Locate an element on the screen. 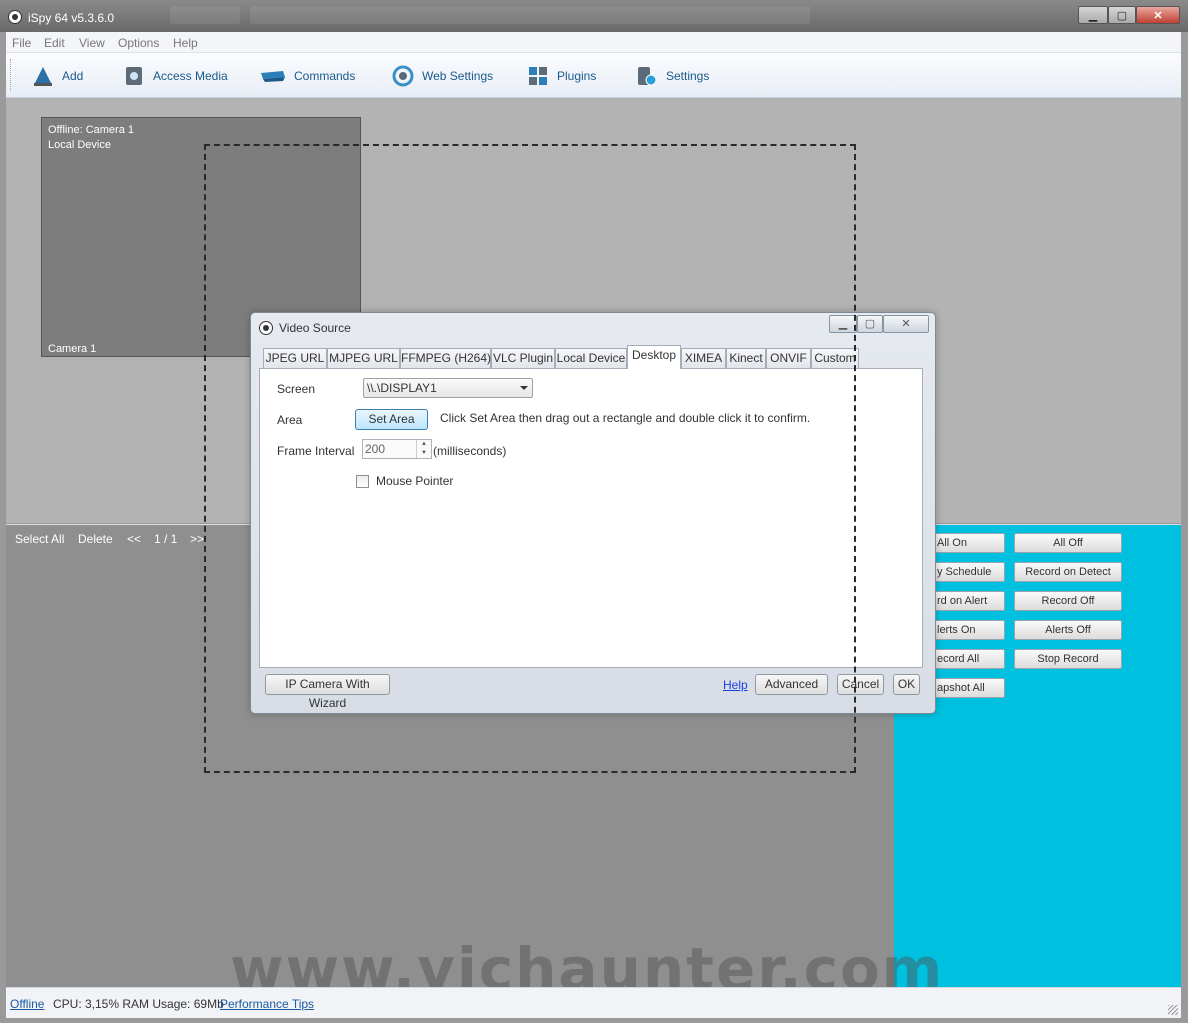 This screenshot has width=1188, height=1023. help-link: Help is located at coordinates (735, 685).